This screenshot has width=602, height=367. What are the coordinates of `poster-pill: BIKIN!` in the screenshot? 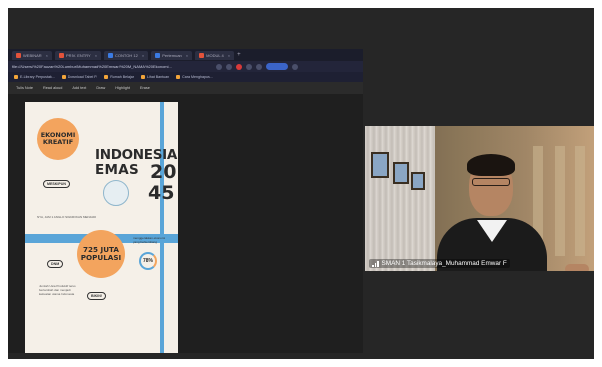 It's located at (96, 296).